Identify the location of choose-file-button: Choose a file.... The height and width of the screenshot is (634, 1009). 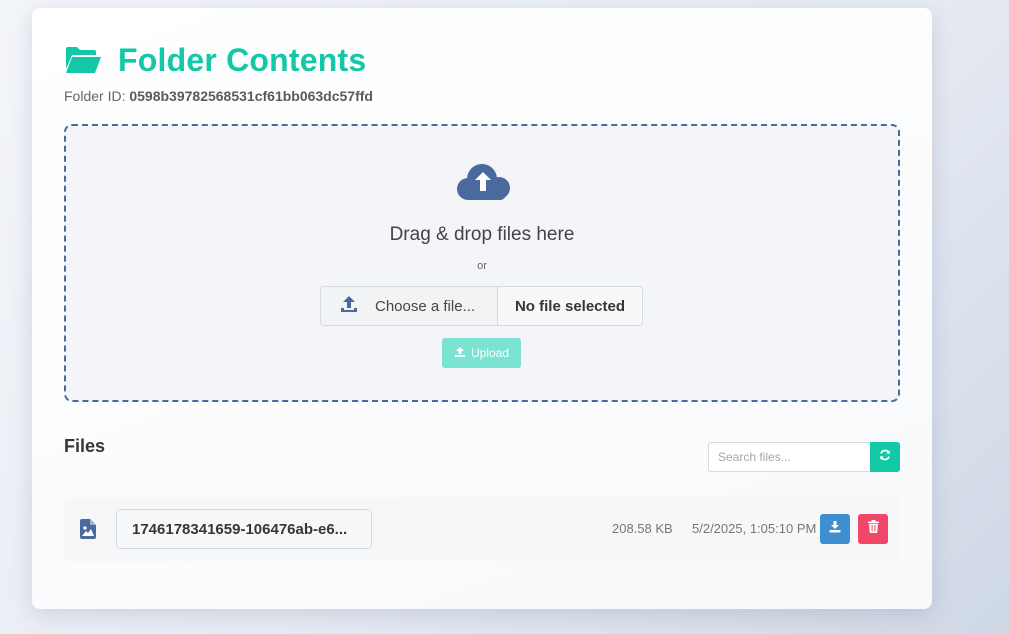
(409, 306).